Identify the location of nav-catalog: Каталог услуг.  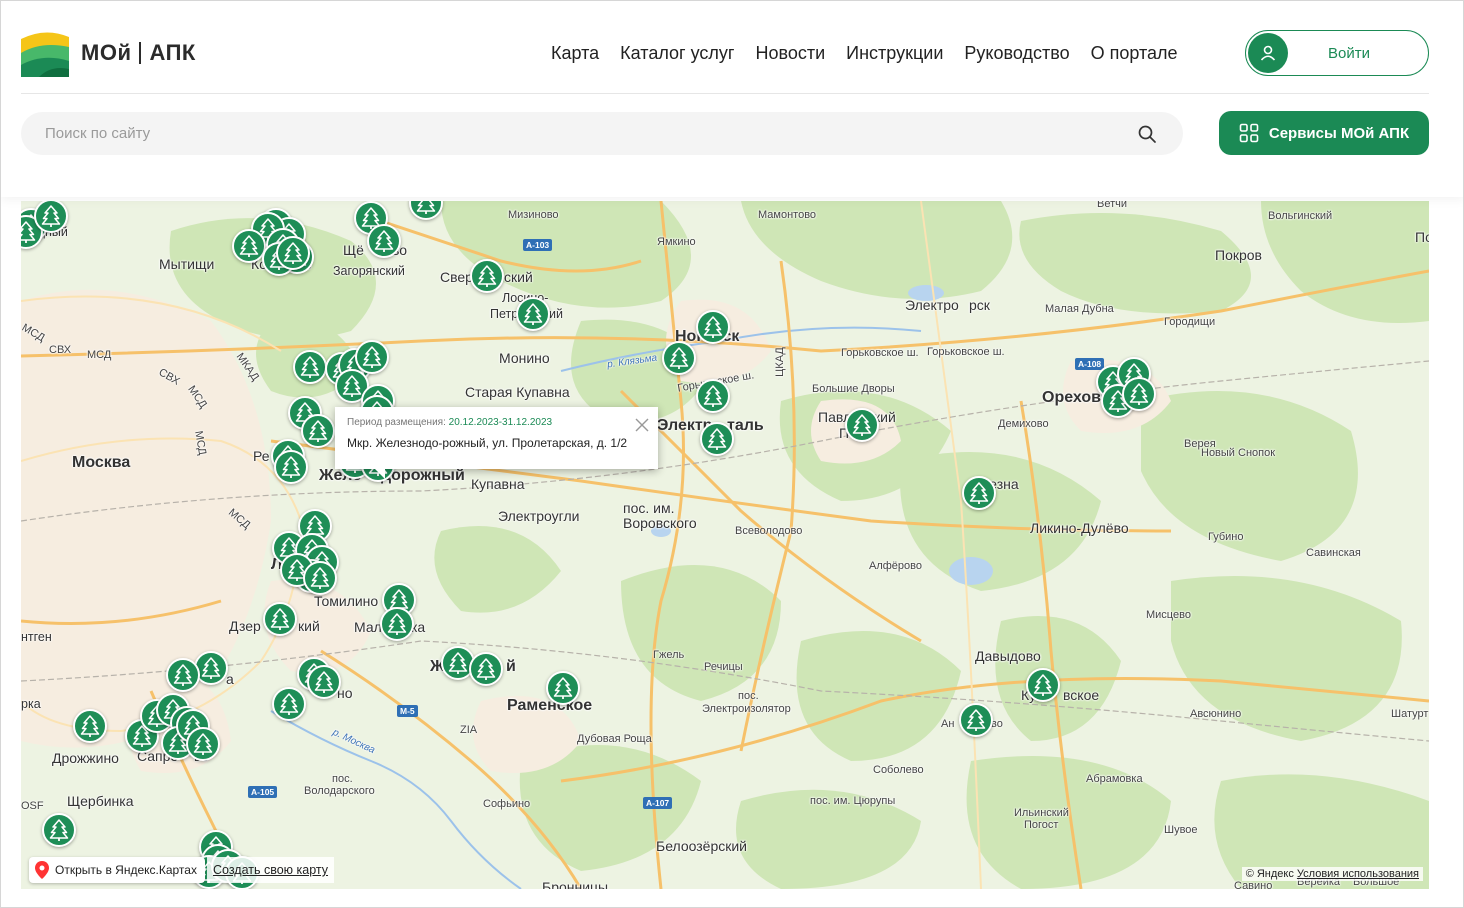
(677, 53).